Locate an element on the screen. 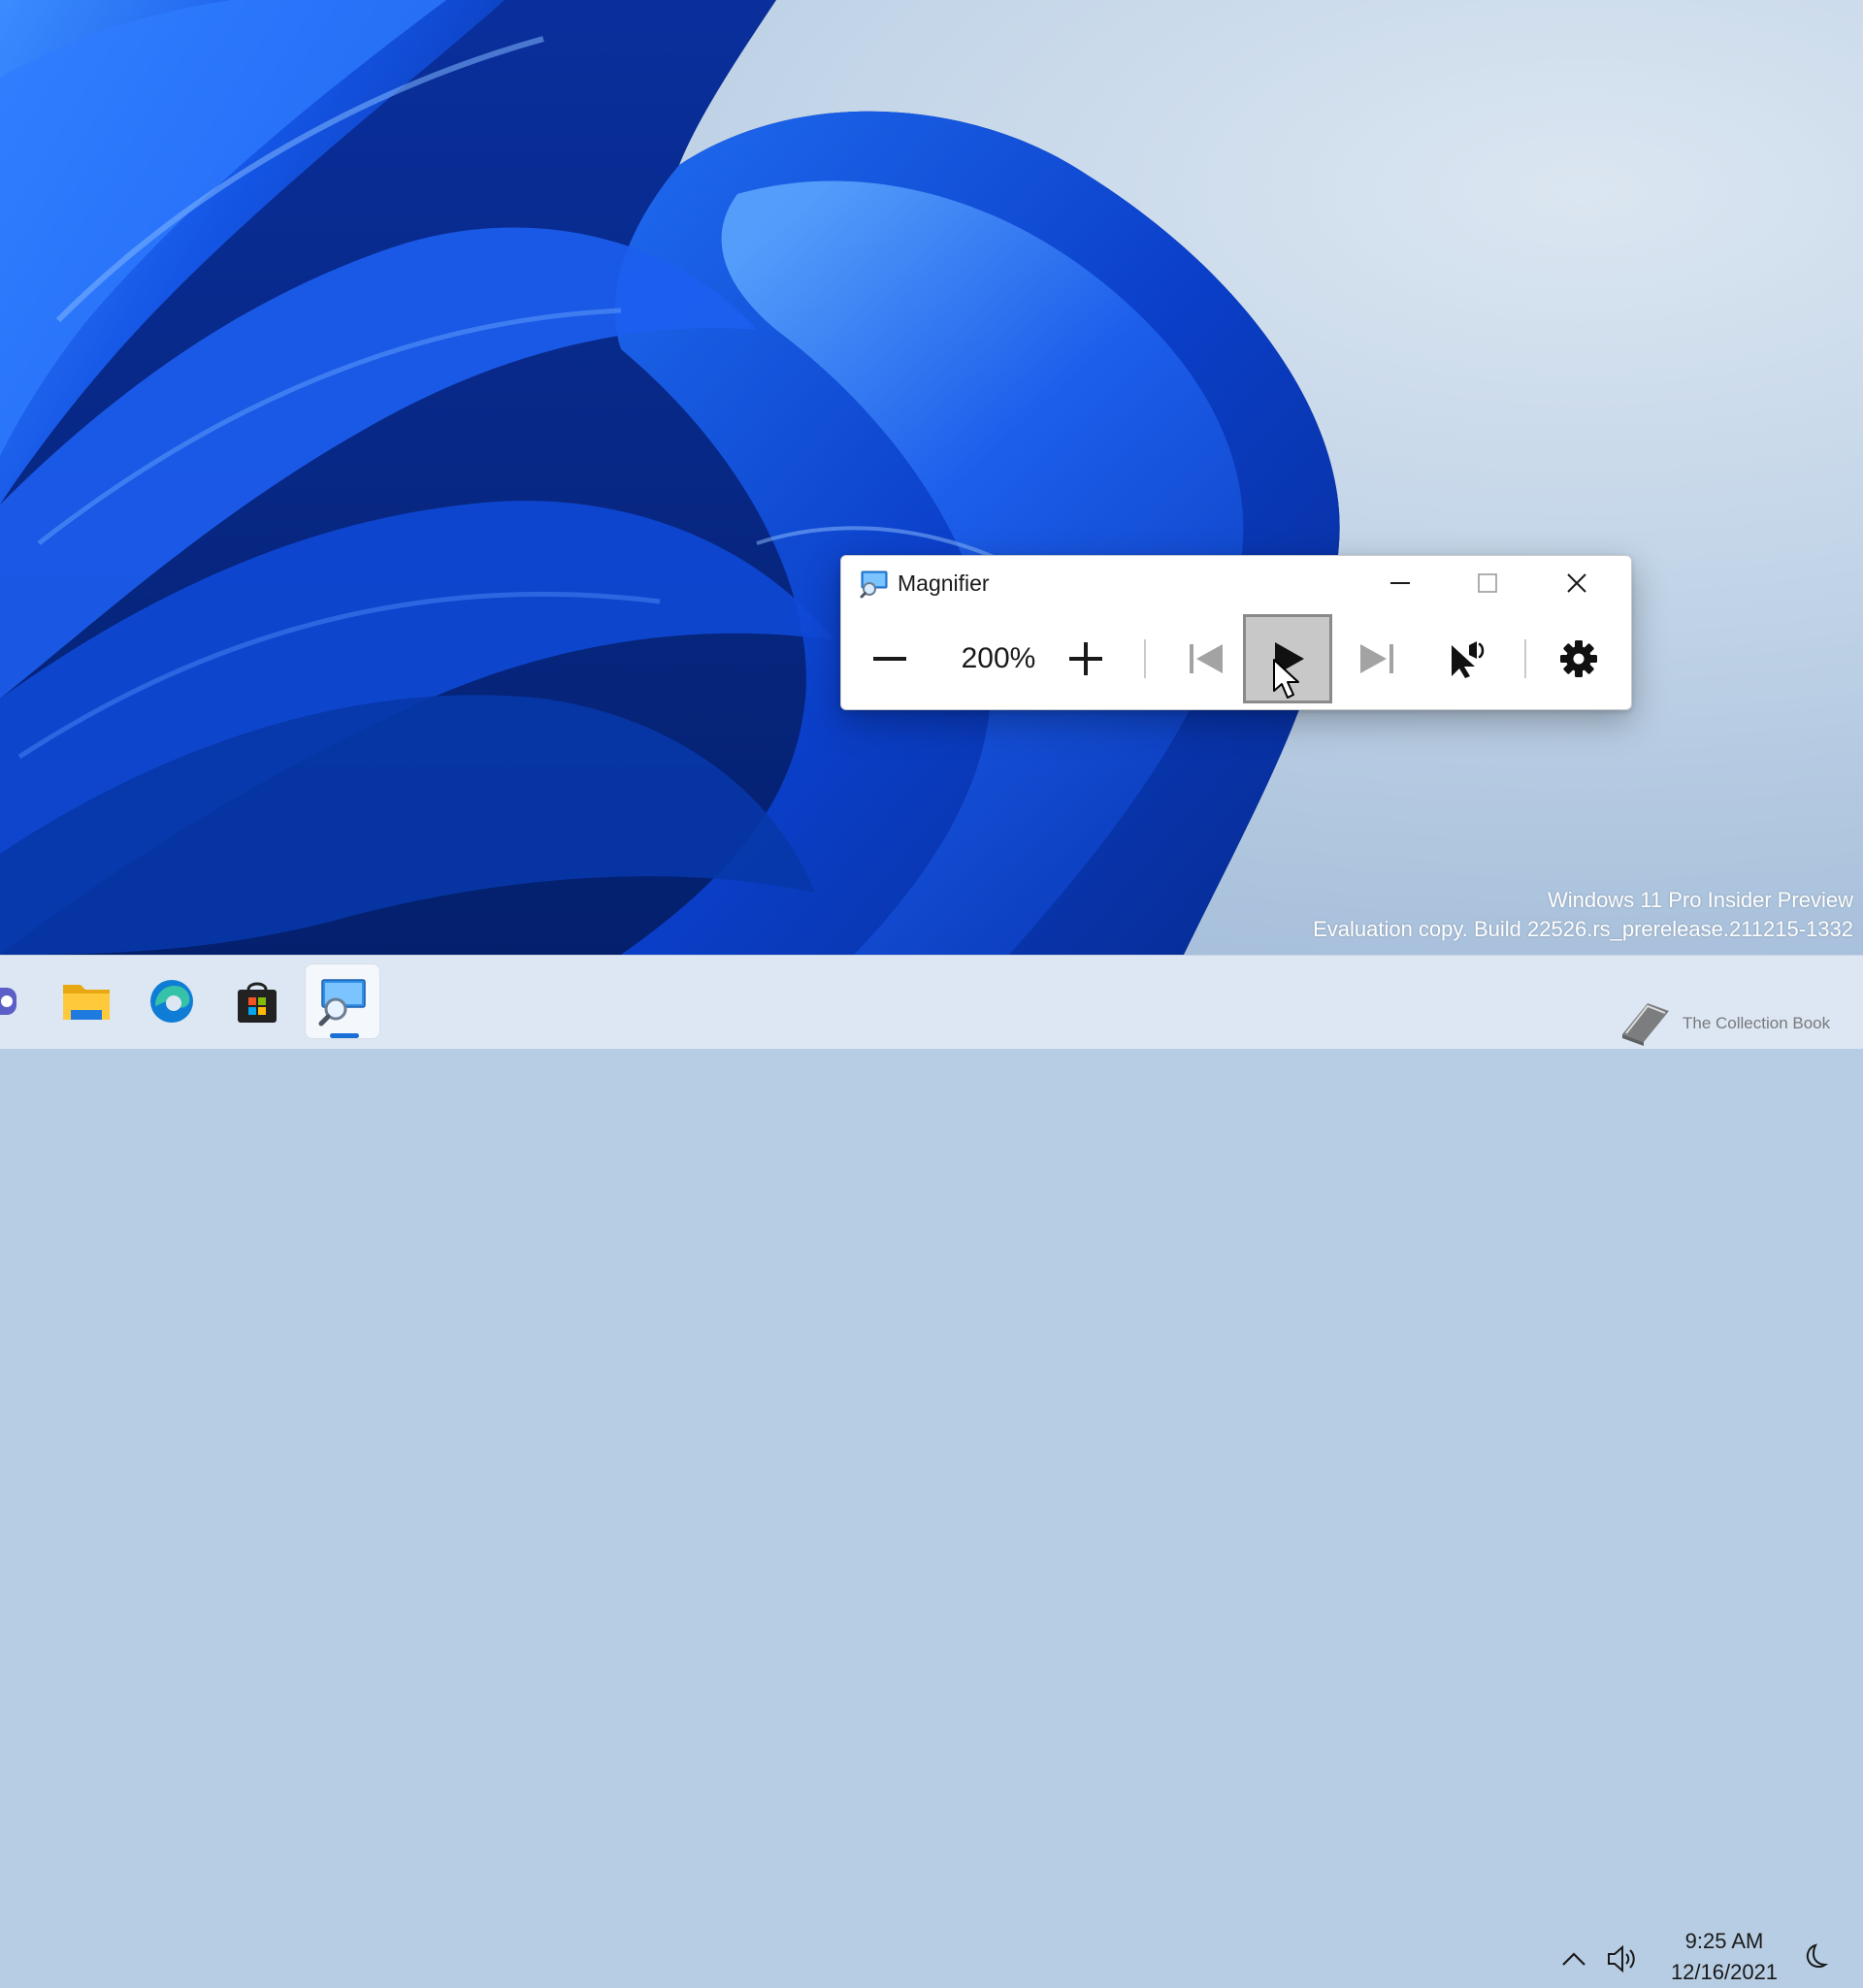  taskbar-file-explorer-button is located at coordinates (86, 1001).